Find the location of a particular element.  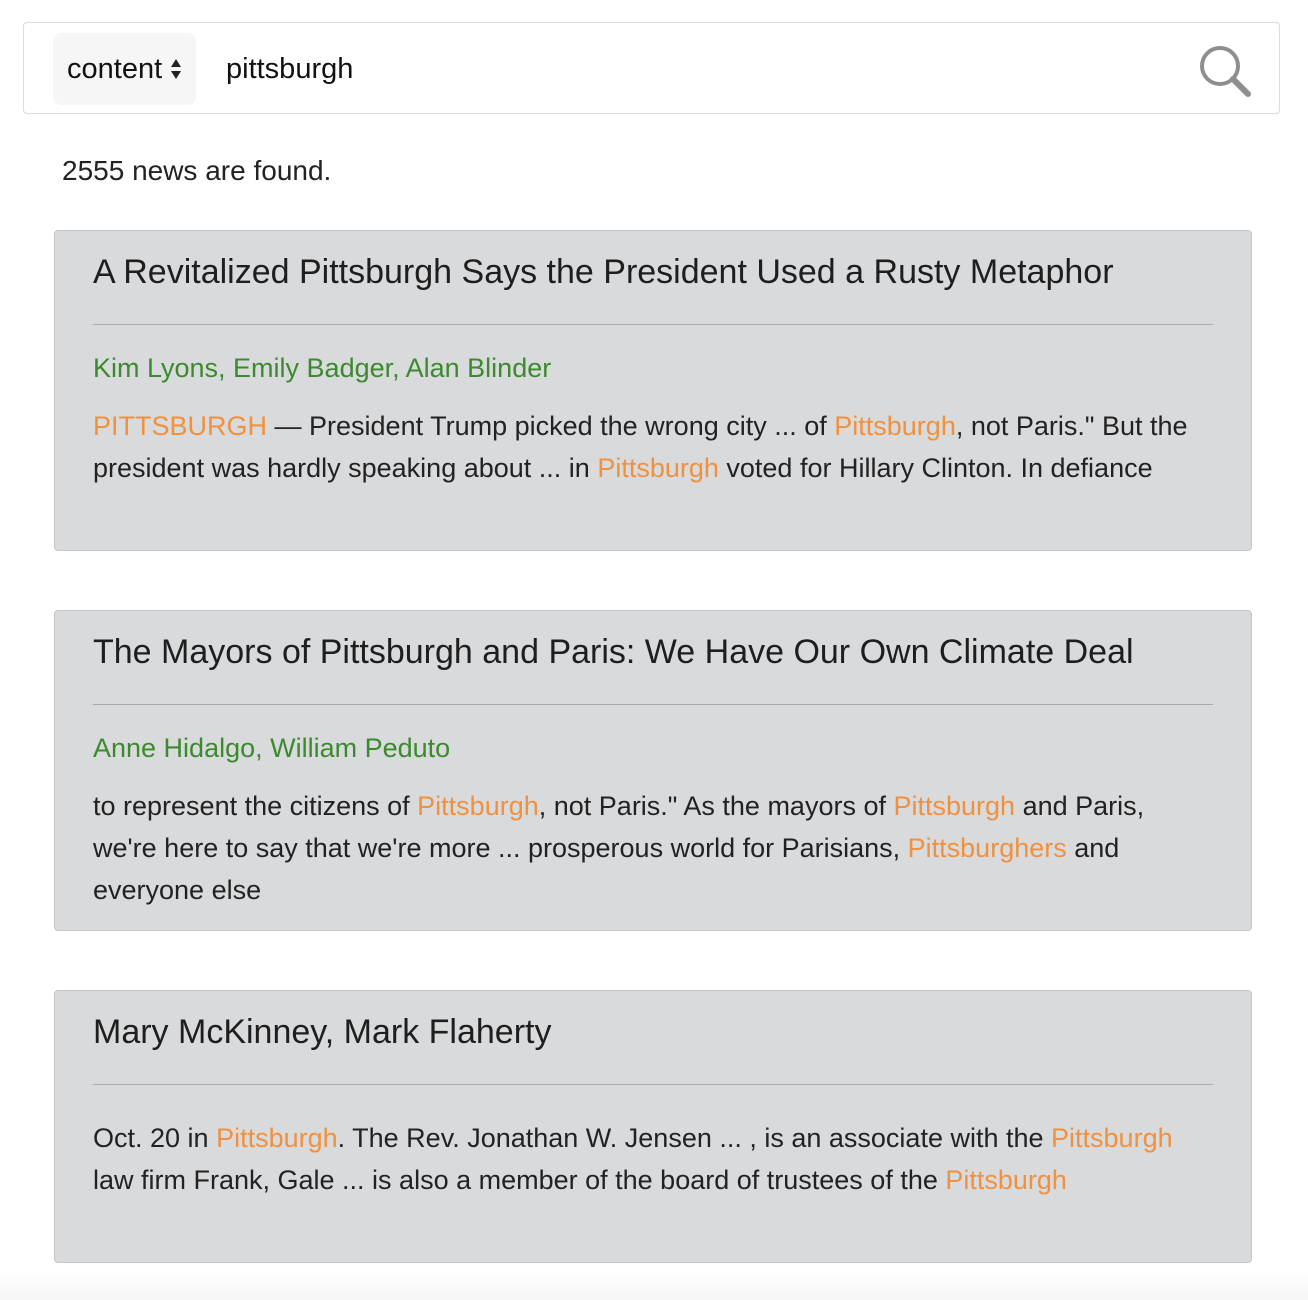

result-count: 2555 news are found. is located at coordinates (197, 170).